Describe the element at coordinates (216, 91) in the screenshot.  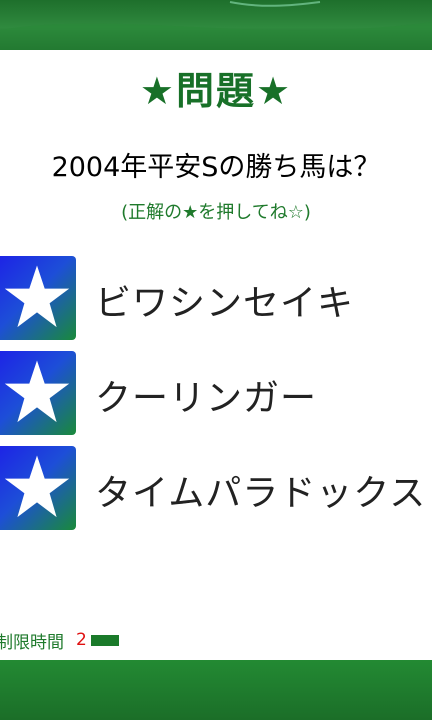
I see `quiz-title: ★問題★` at that location.